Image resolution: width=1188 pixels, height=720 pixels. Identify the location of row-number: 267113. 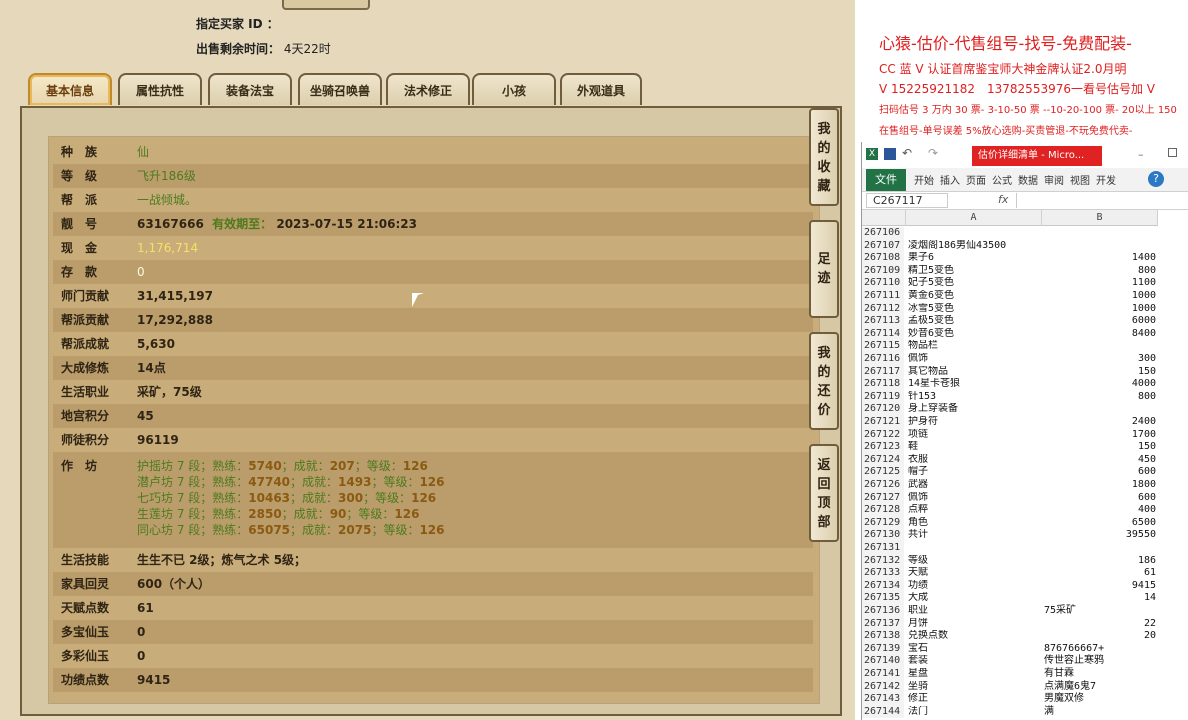
(883, 321).